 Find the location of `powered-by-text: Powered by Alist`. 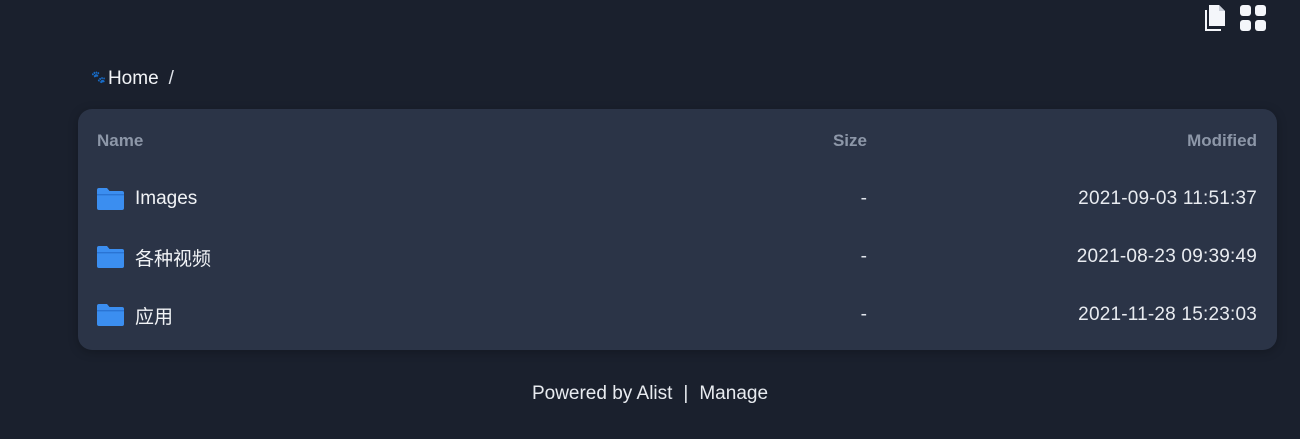

powered-by-text: Powered by Alist is located at coordinates (602, 394).